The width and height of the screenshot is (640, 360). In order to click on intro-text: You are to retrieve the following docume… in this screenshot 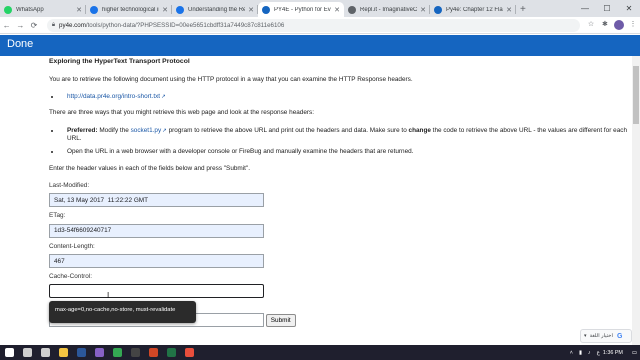, I will do `click(231, 79)`.